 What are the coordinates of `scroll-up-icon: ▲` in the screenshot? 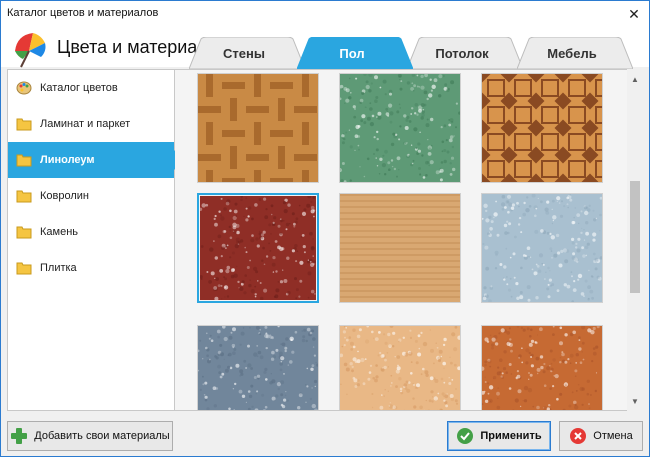 It's located at (635, 79).